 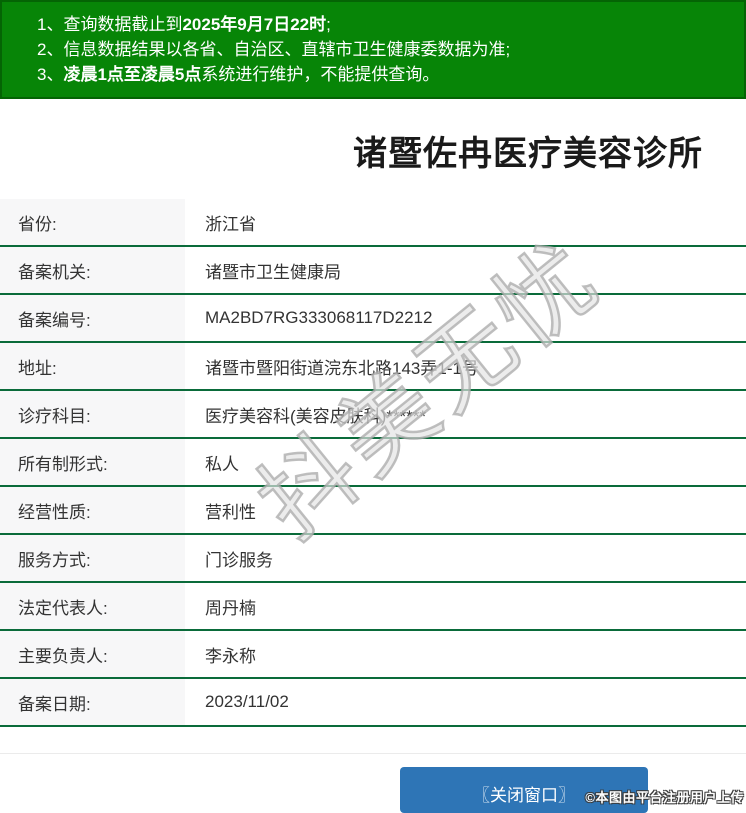 What do you see at coordinates (465, 462) in the screenshot?
I see `field-value: 私人` at bounding box center [465, 462].